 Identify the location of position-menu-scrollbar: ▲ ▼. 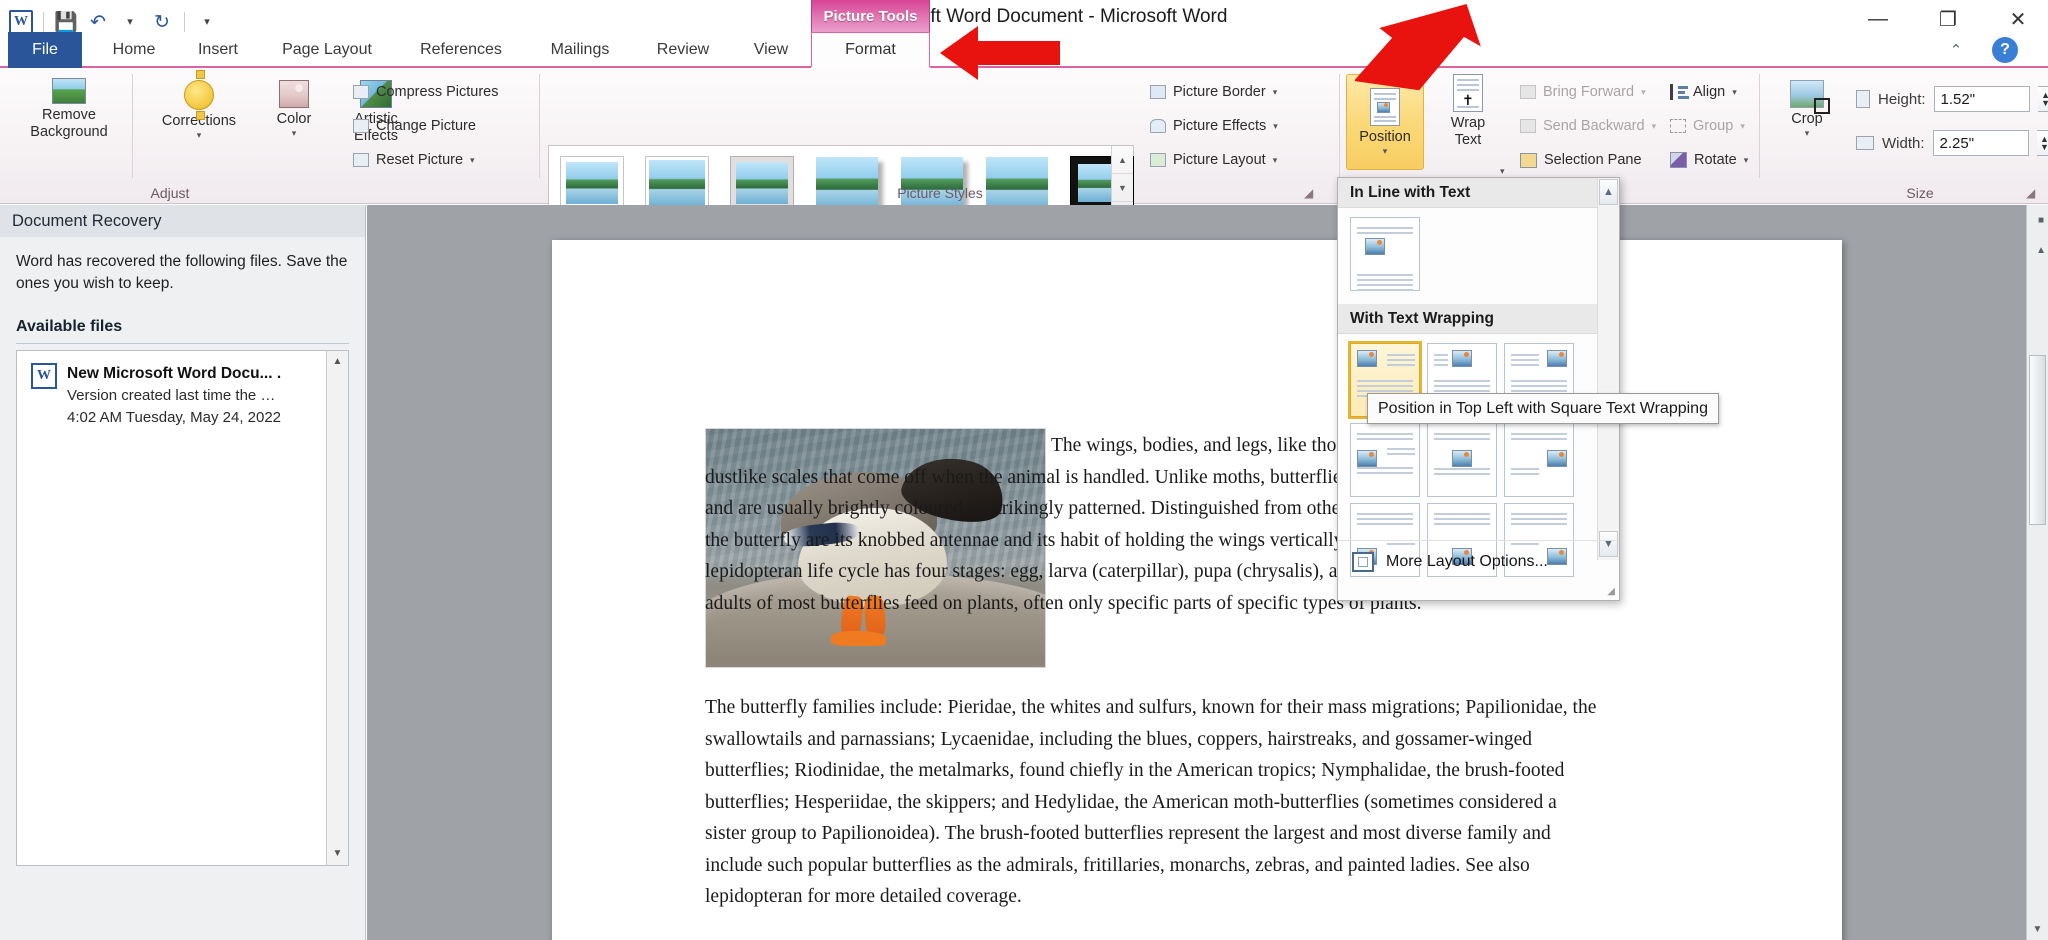
(1608, 369).